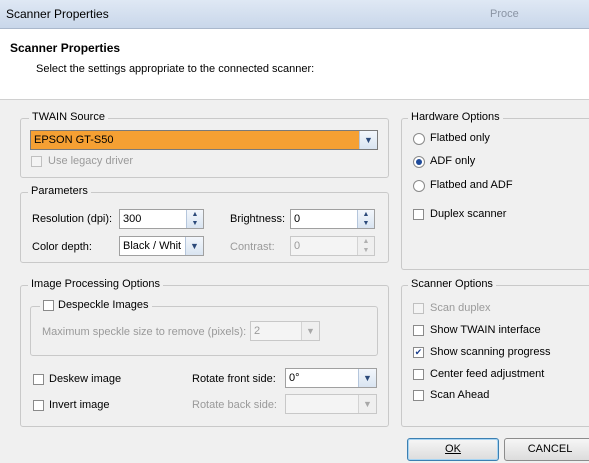 The width and height of the screenshot is (589, 463). I want to click on invert-checkbox, so click(38, 405).